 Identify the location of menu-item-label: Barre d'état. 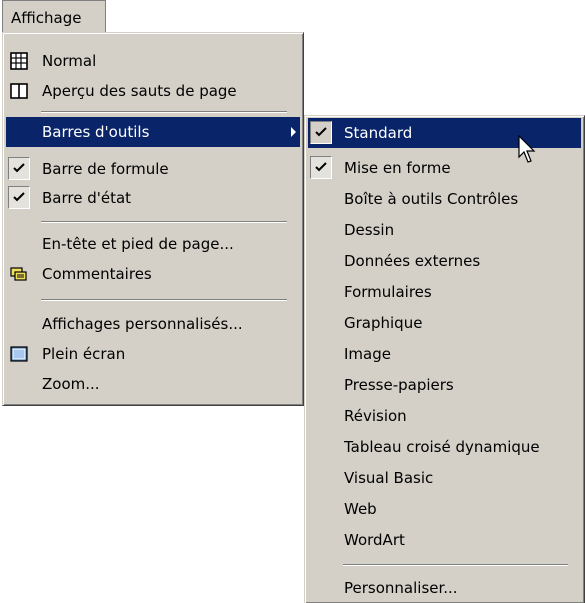
(87, 198).